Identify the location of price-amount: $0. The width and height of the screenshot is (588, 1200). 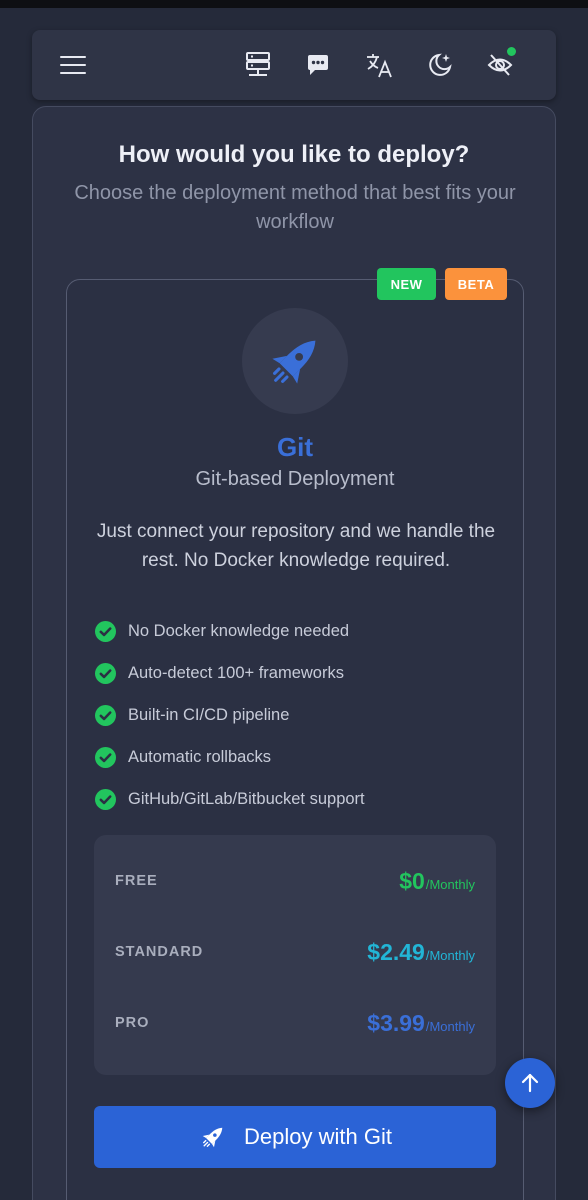
(412, 880).